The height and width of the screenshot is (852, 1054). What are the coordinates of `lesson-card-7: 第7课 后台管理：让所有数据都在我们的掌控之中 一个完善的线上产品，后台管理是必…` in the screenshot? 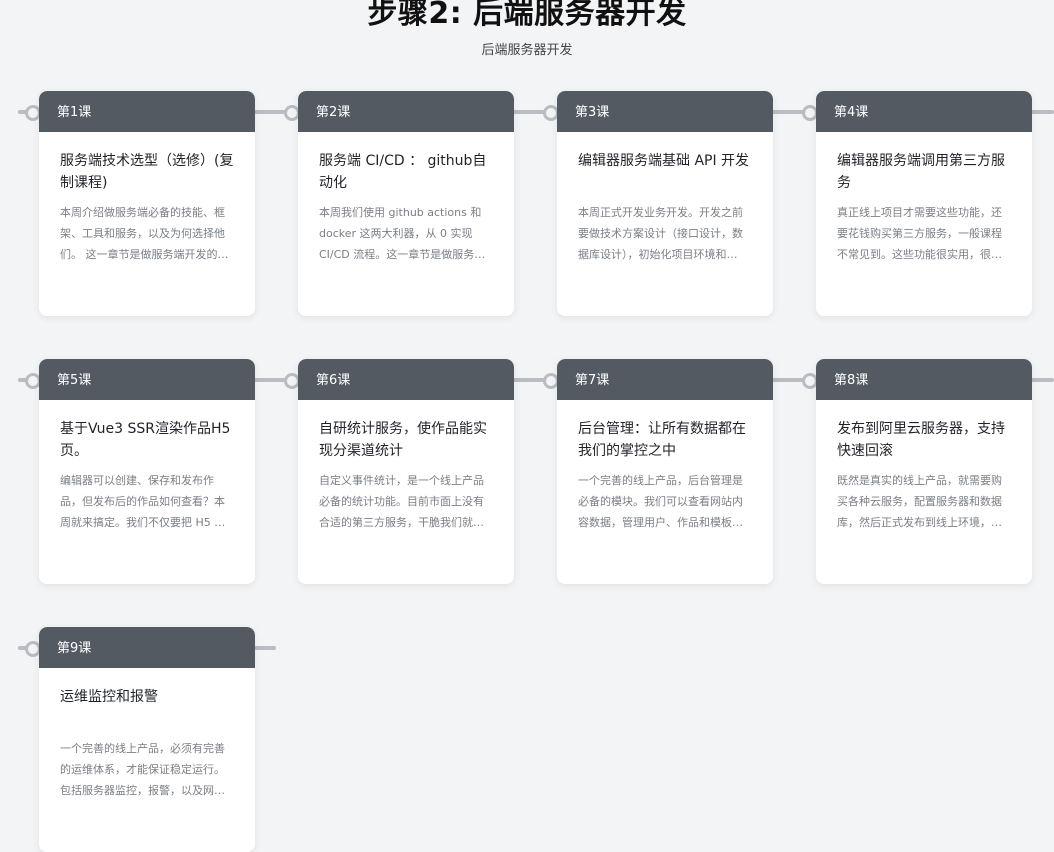 It's located at (665, 471).